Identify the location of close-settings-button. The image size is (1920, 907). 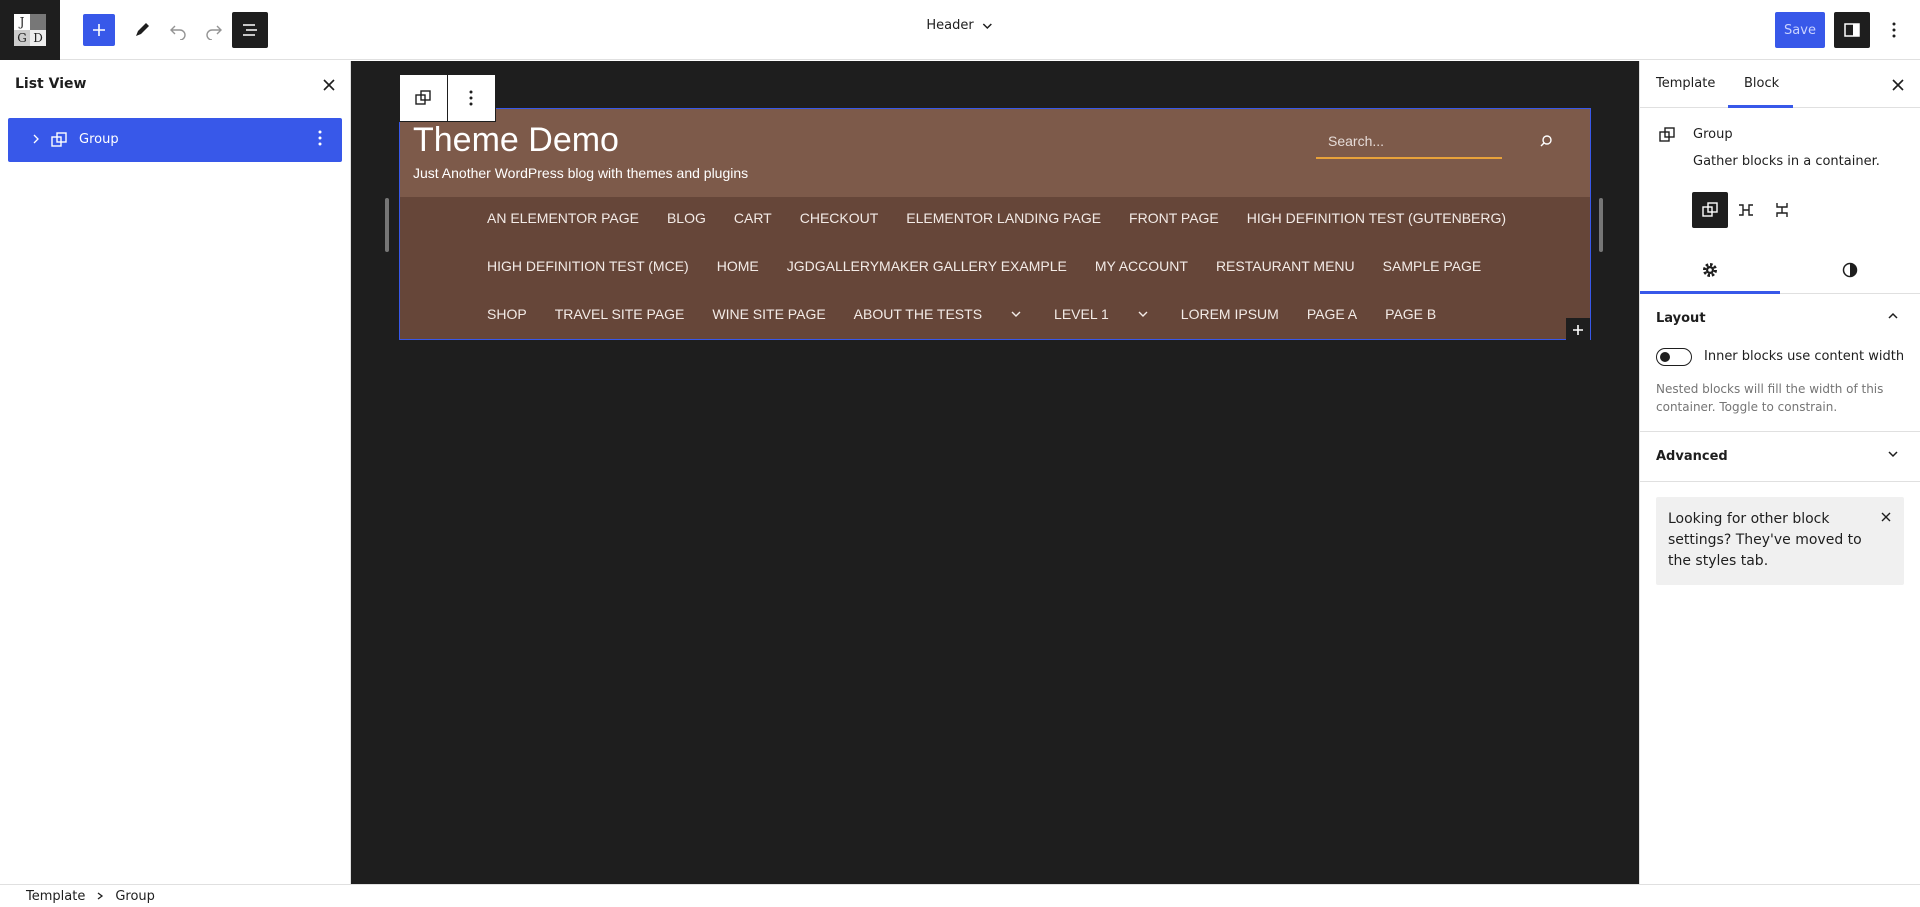
(1898, 85).